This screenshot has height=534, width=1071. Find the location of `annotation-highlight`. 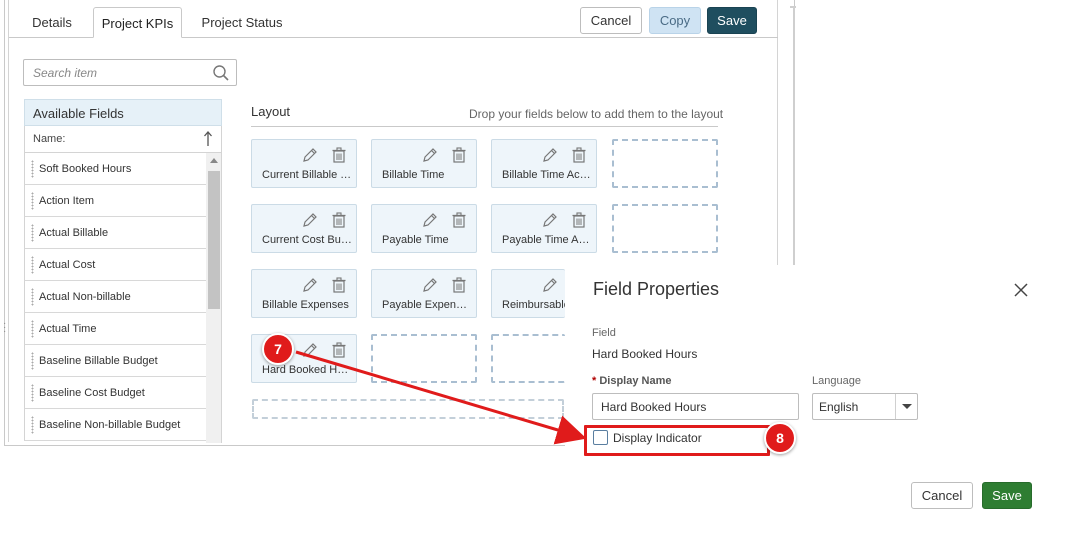

annotation-highlight is located at coordinates (677, 440).